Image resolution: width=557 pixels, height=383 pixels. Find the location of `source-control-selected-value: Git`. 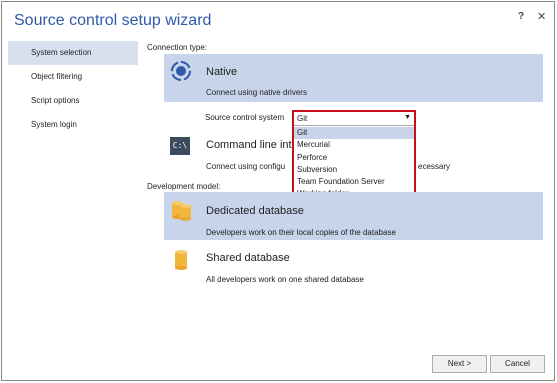

source-control-selected-value: Git is located at coordinates (302, 118).